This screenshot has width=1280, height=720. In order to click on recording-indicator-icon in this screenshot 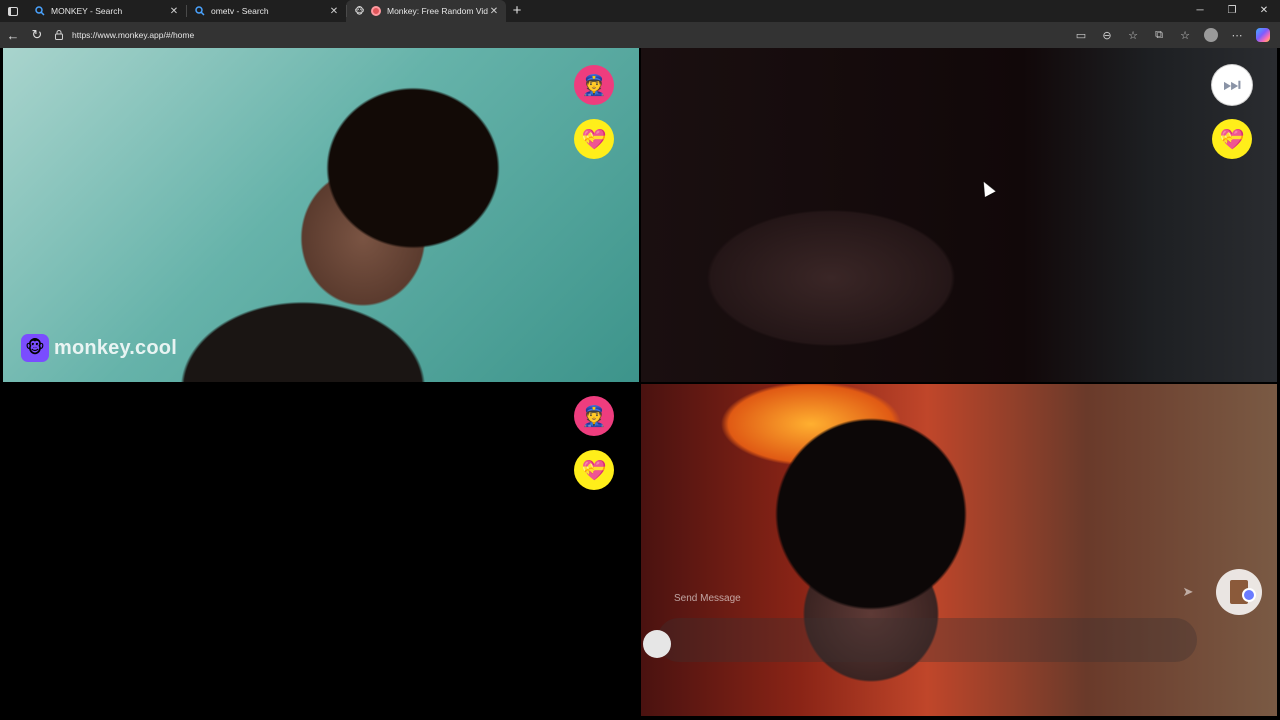, I will do `click(376, 11)`.